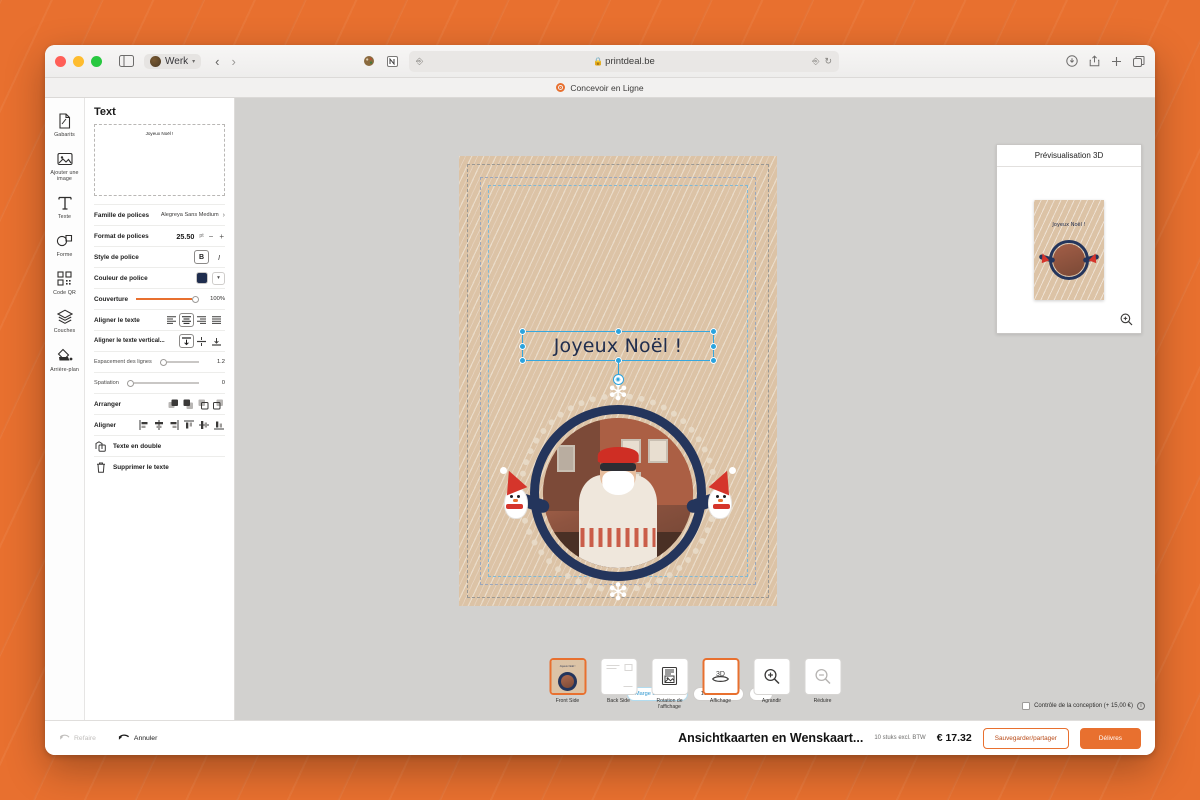 This screenshot has height=800, width=1200. What do you see at coordinates (159, 235) in the screenshot?
I see `row-font-size: Format de polices 25.50 pt − +` at bounding box center [159, 235].